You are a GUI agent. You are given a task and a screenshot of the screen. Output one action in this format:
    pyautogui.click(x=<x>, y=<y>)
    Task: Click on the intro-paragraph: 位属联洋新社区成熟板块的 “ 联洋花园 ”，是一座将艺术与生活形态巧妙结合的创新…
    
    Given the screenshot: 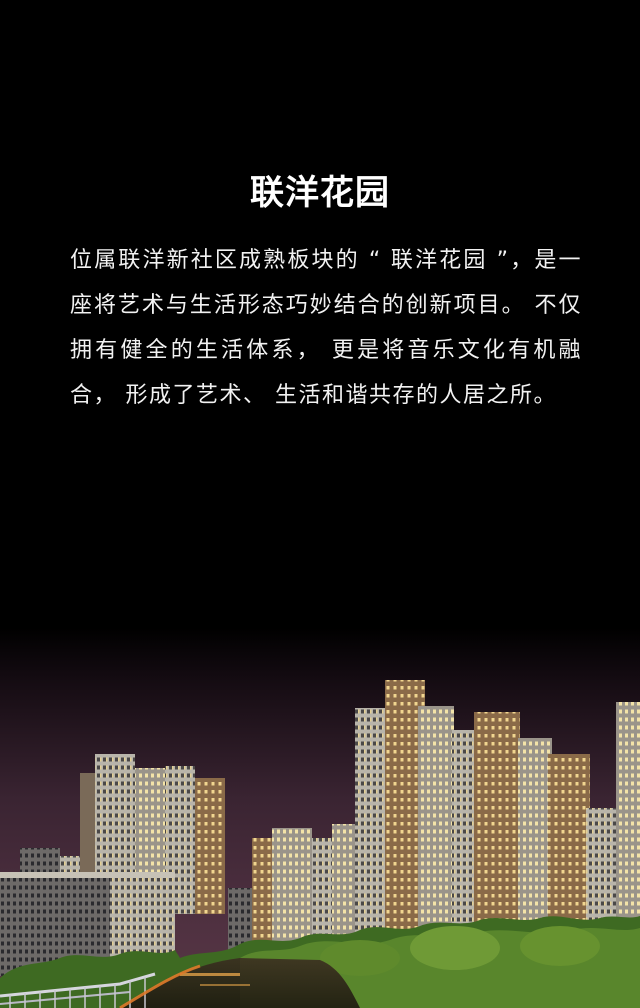 What is the action you would take?
    pyautogui.click(x=326, y=328)
    